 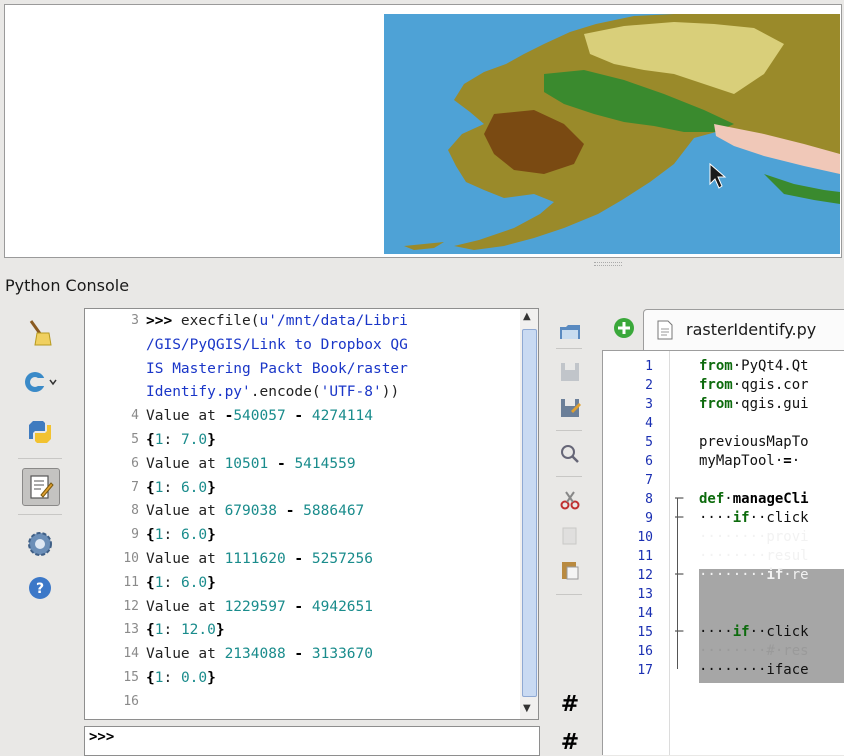 I want to click on editor-line-number: 13, so click(x=645, y=594).